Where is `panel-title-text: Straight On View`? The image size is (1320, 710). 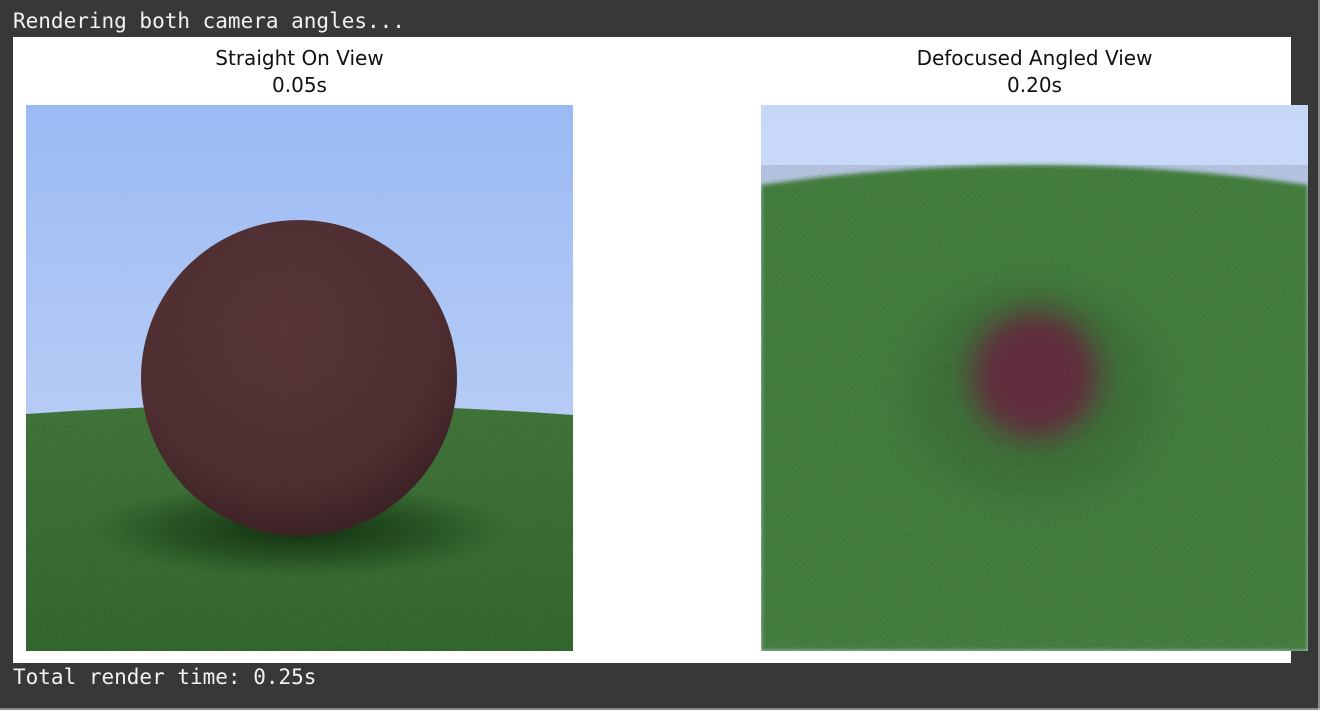
panel-title-text: Straight On View is located at coordinates (299, 58).